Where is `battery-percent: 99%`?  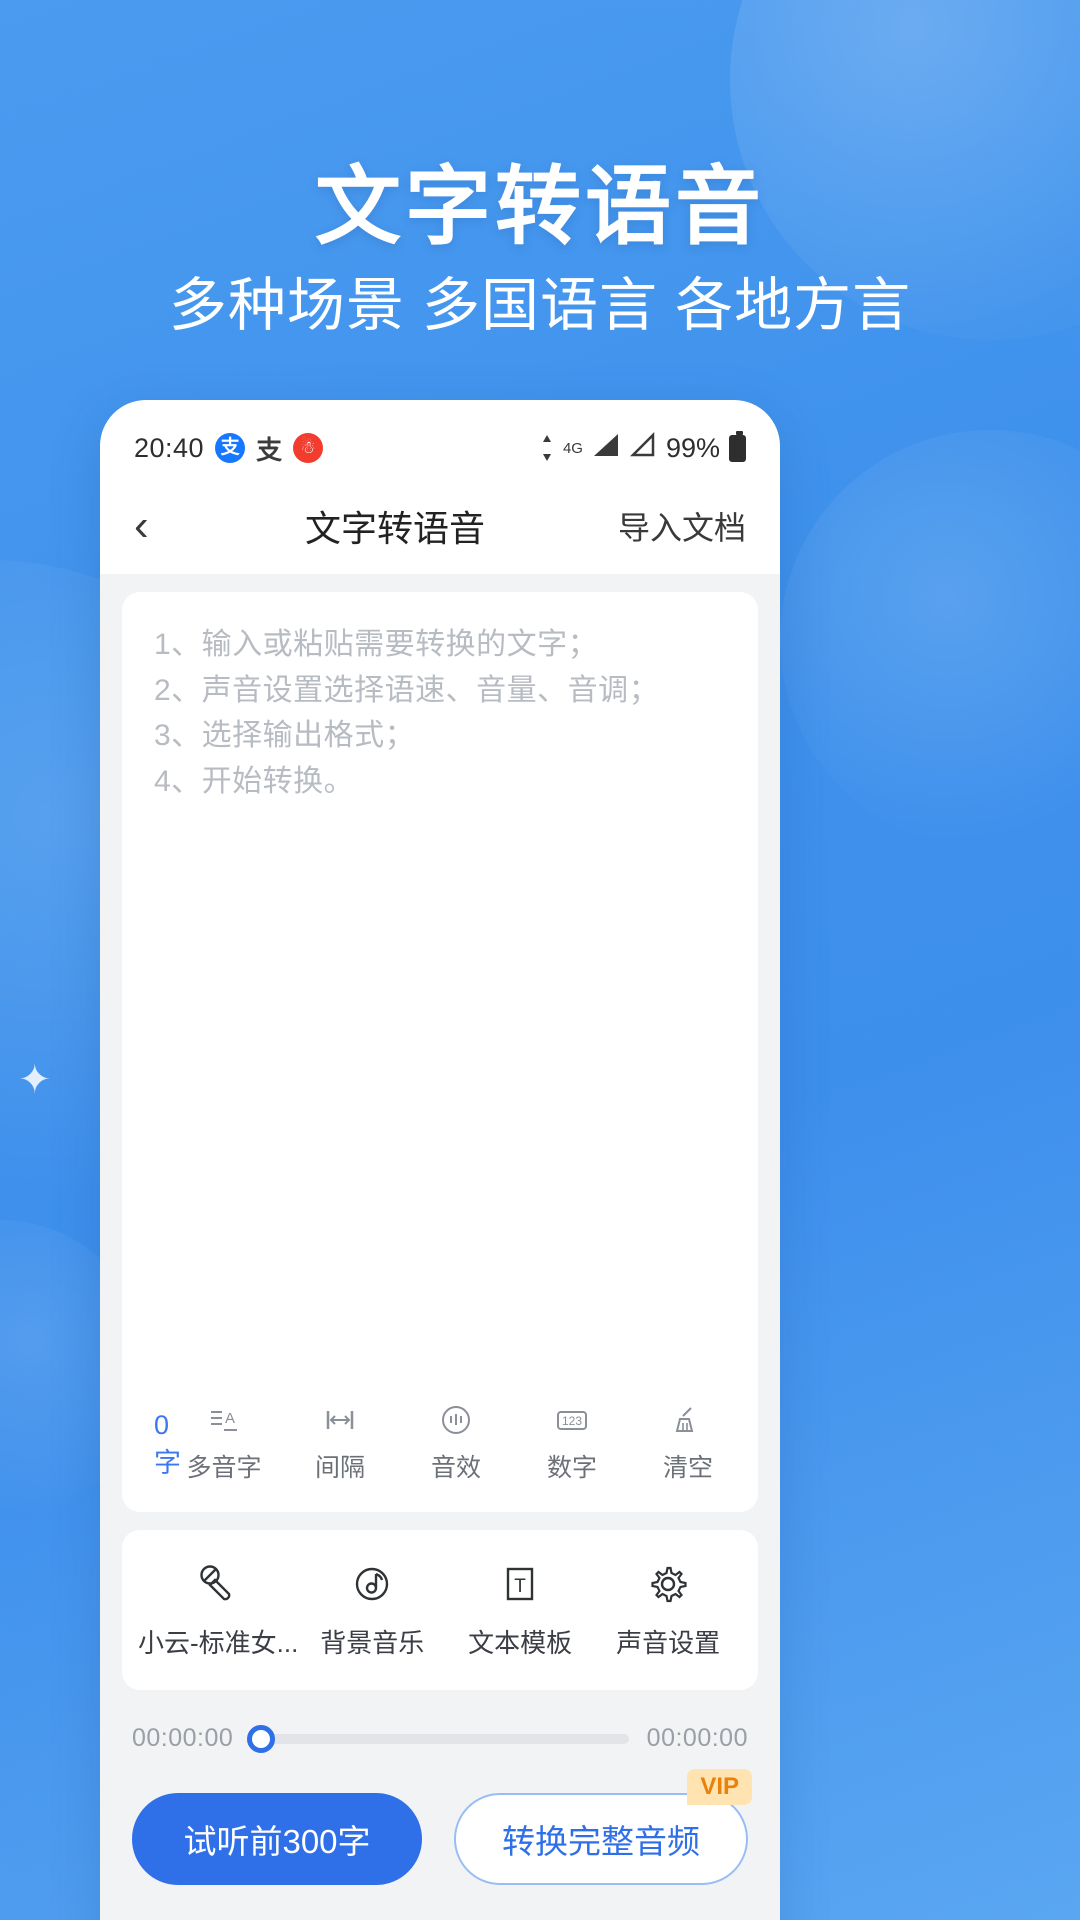
battery-percent: 99% is located at coordinates (692, 447).